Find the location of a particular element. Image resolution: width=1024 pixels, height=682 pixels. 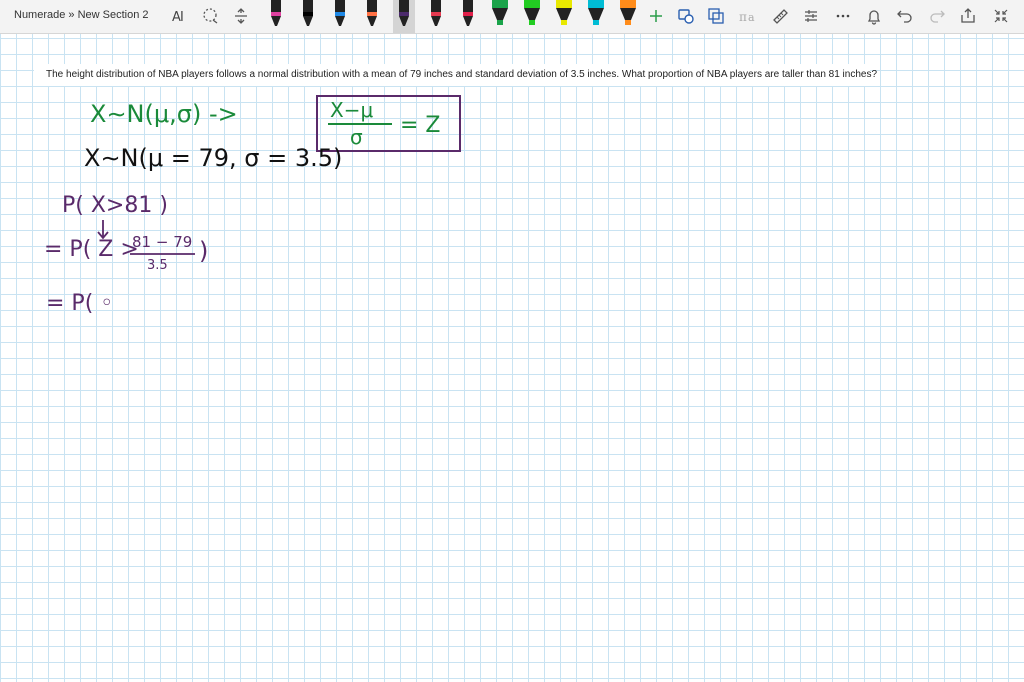

undo-icon is located at coordinates (905, 16).